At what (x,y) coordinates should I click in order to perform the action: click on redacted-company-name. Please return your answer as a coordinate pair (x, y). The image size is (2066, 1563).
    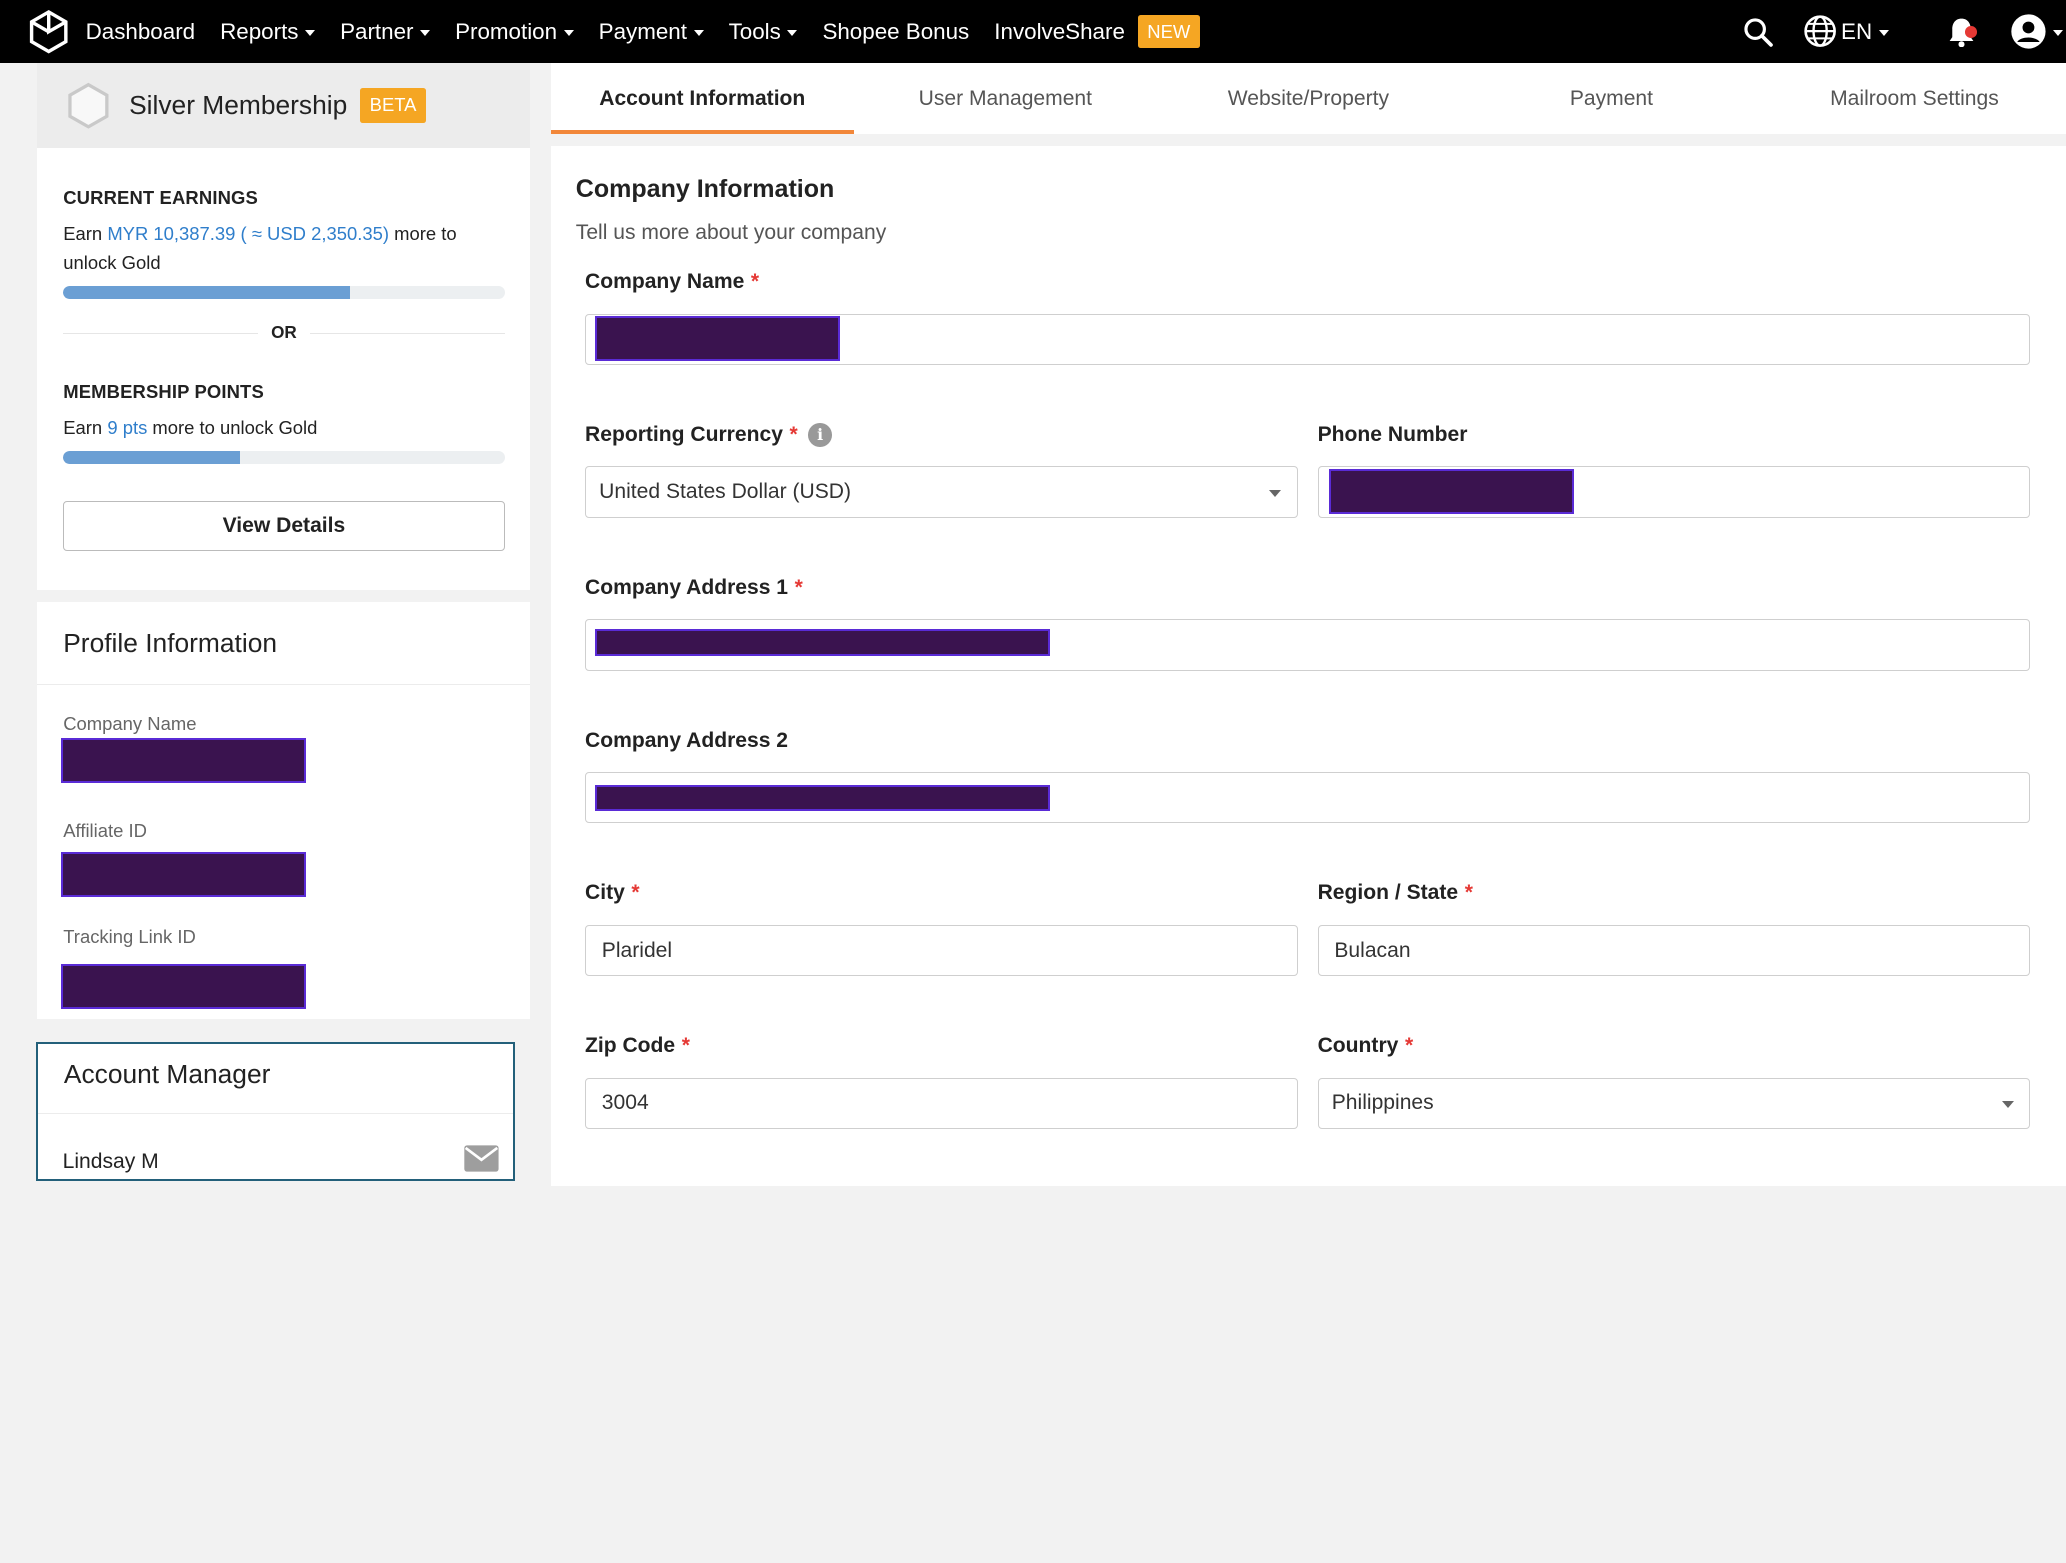
    Looking at the image, I should click on (183, 760).